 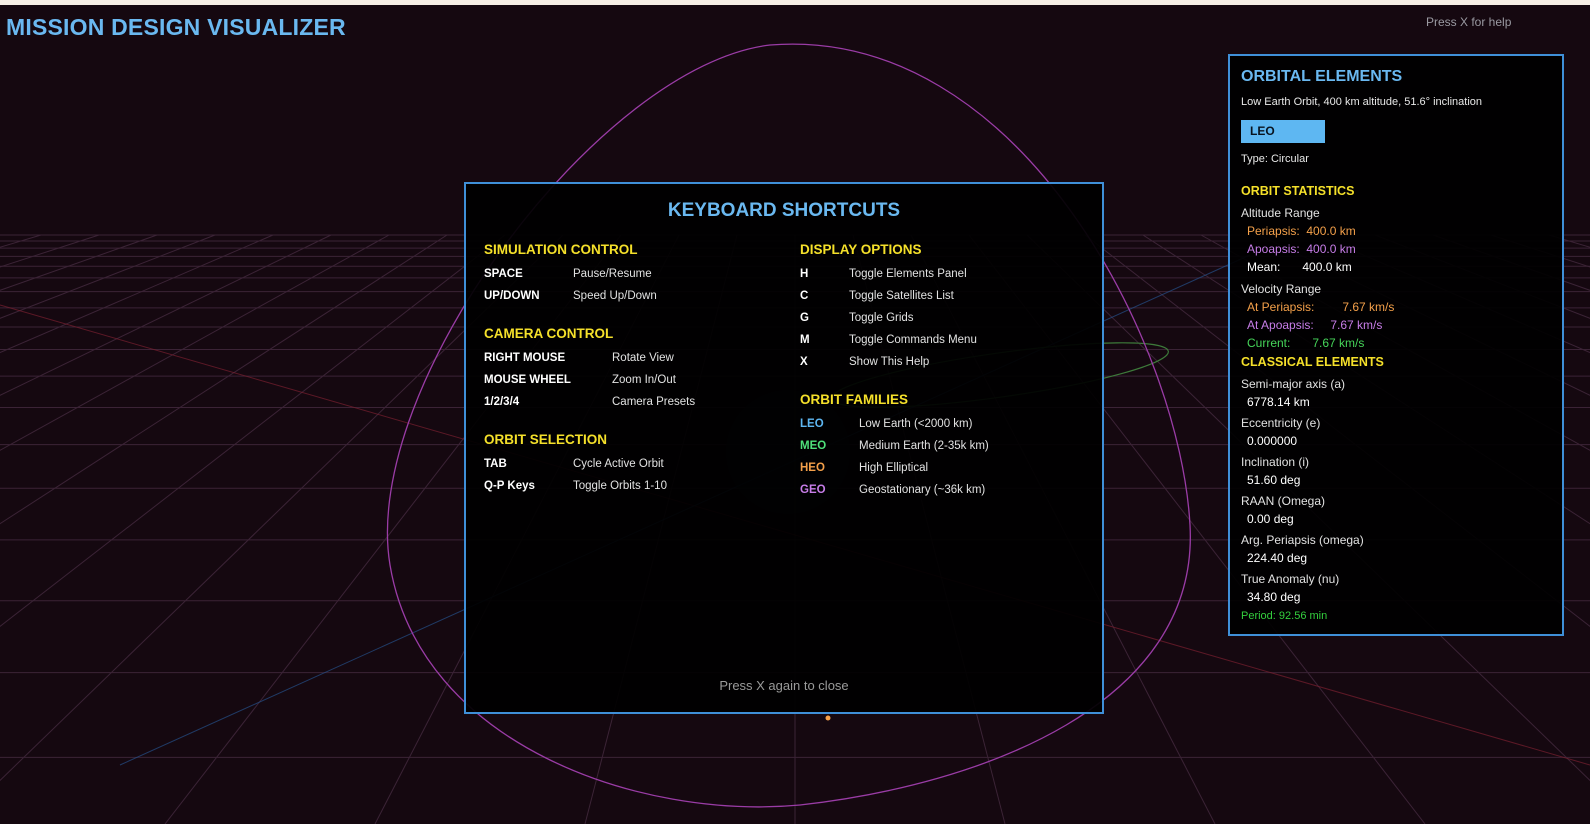 I want to click on shortcut-row: MEO Medium Earth (2-35k km), so click(x=950, y=451).